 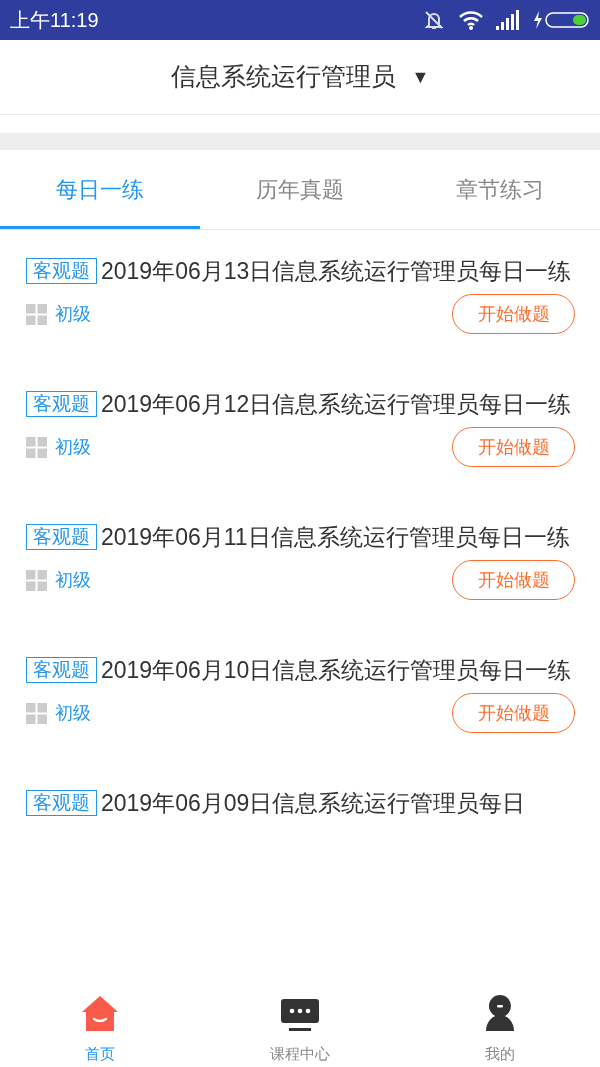 What do you see at coordinates (561, 20) in the screenshot?
I see `battery-icon` at bounding box center [561, 20].